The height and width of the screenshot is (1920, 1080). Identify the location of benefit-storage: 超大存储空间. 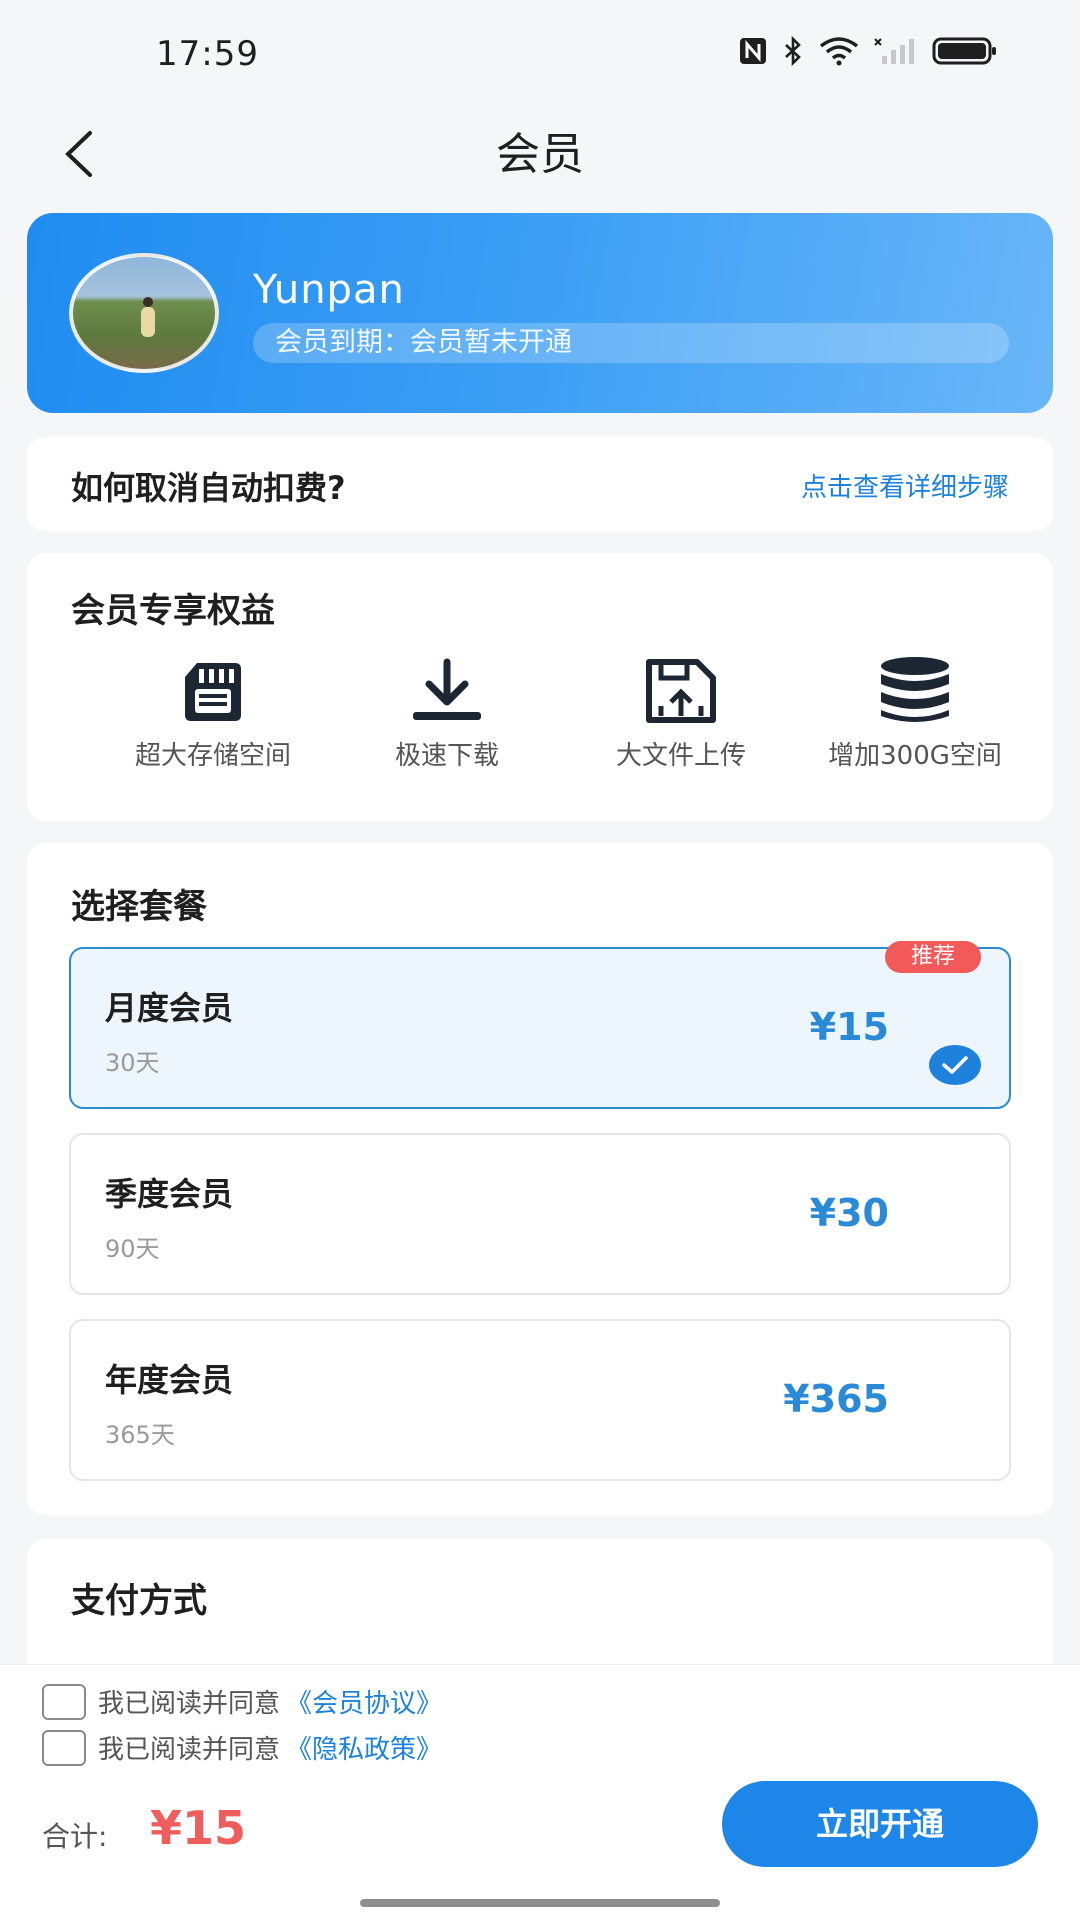
(213, 712).